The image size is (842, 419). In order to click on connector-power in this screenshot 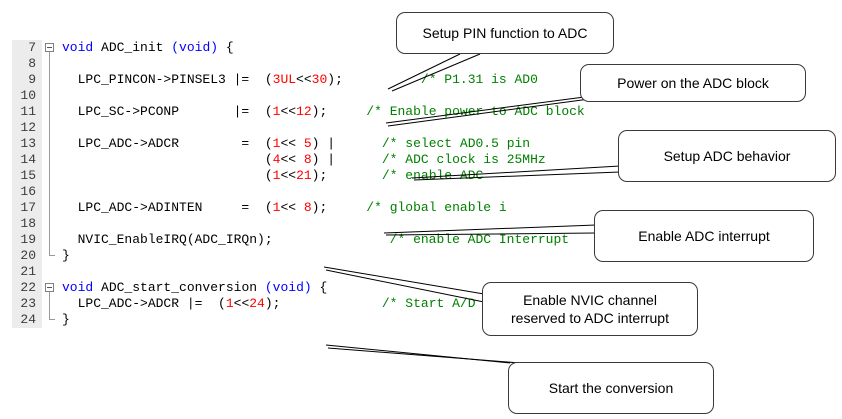, I will do `click(489, 109)`.